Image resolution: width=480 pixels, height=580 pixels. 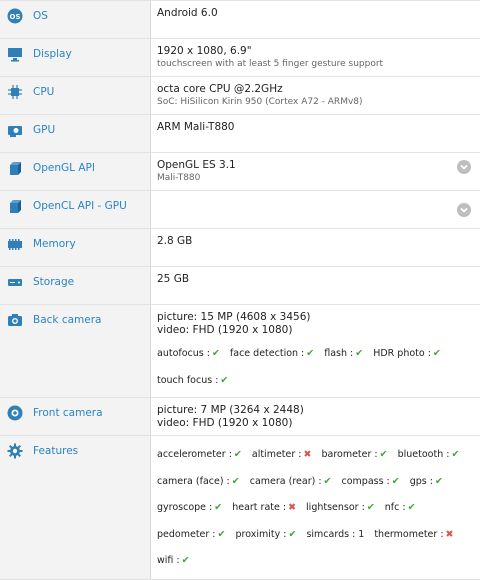 I want to click on os-value: Android 6.0, so click(x=187, y=13).